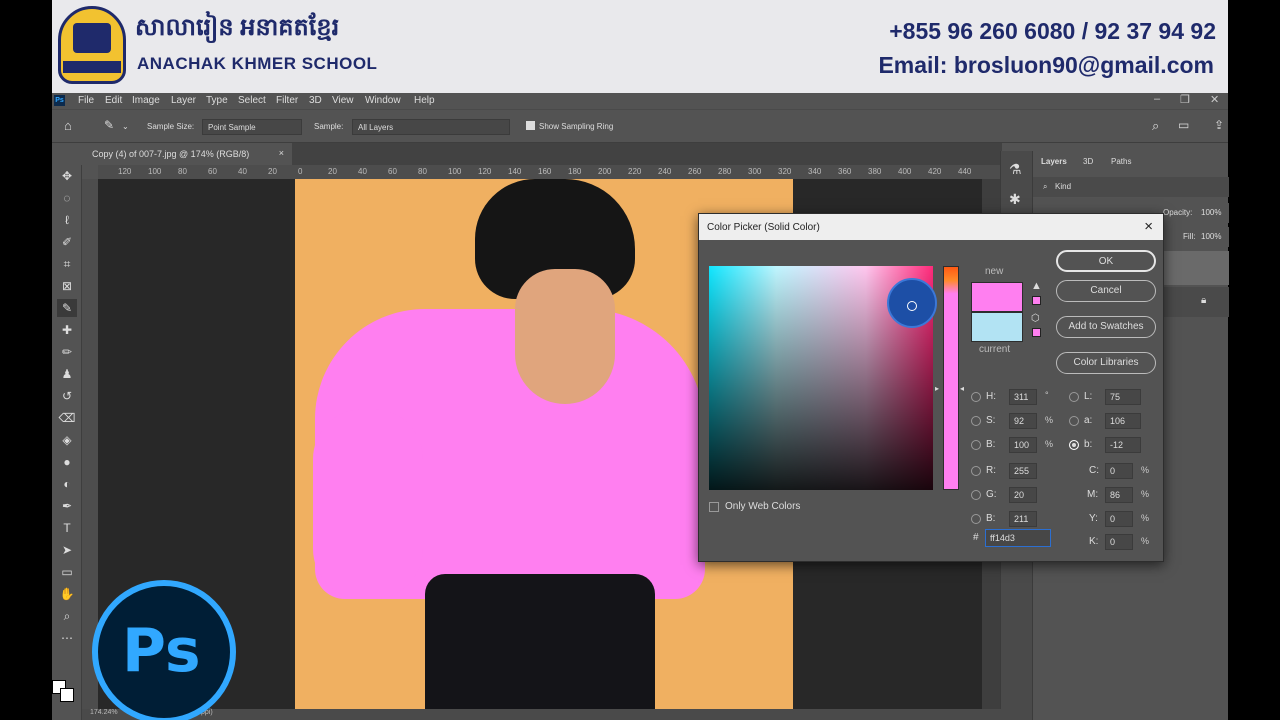 The height and width of the screenshot is (720, 1280). What do you see at coordinates (1123, 397) in the screenshot?
I see `lab-l-field: 75` at bounding box center [1123, 397].